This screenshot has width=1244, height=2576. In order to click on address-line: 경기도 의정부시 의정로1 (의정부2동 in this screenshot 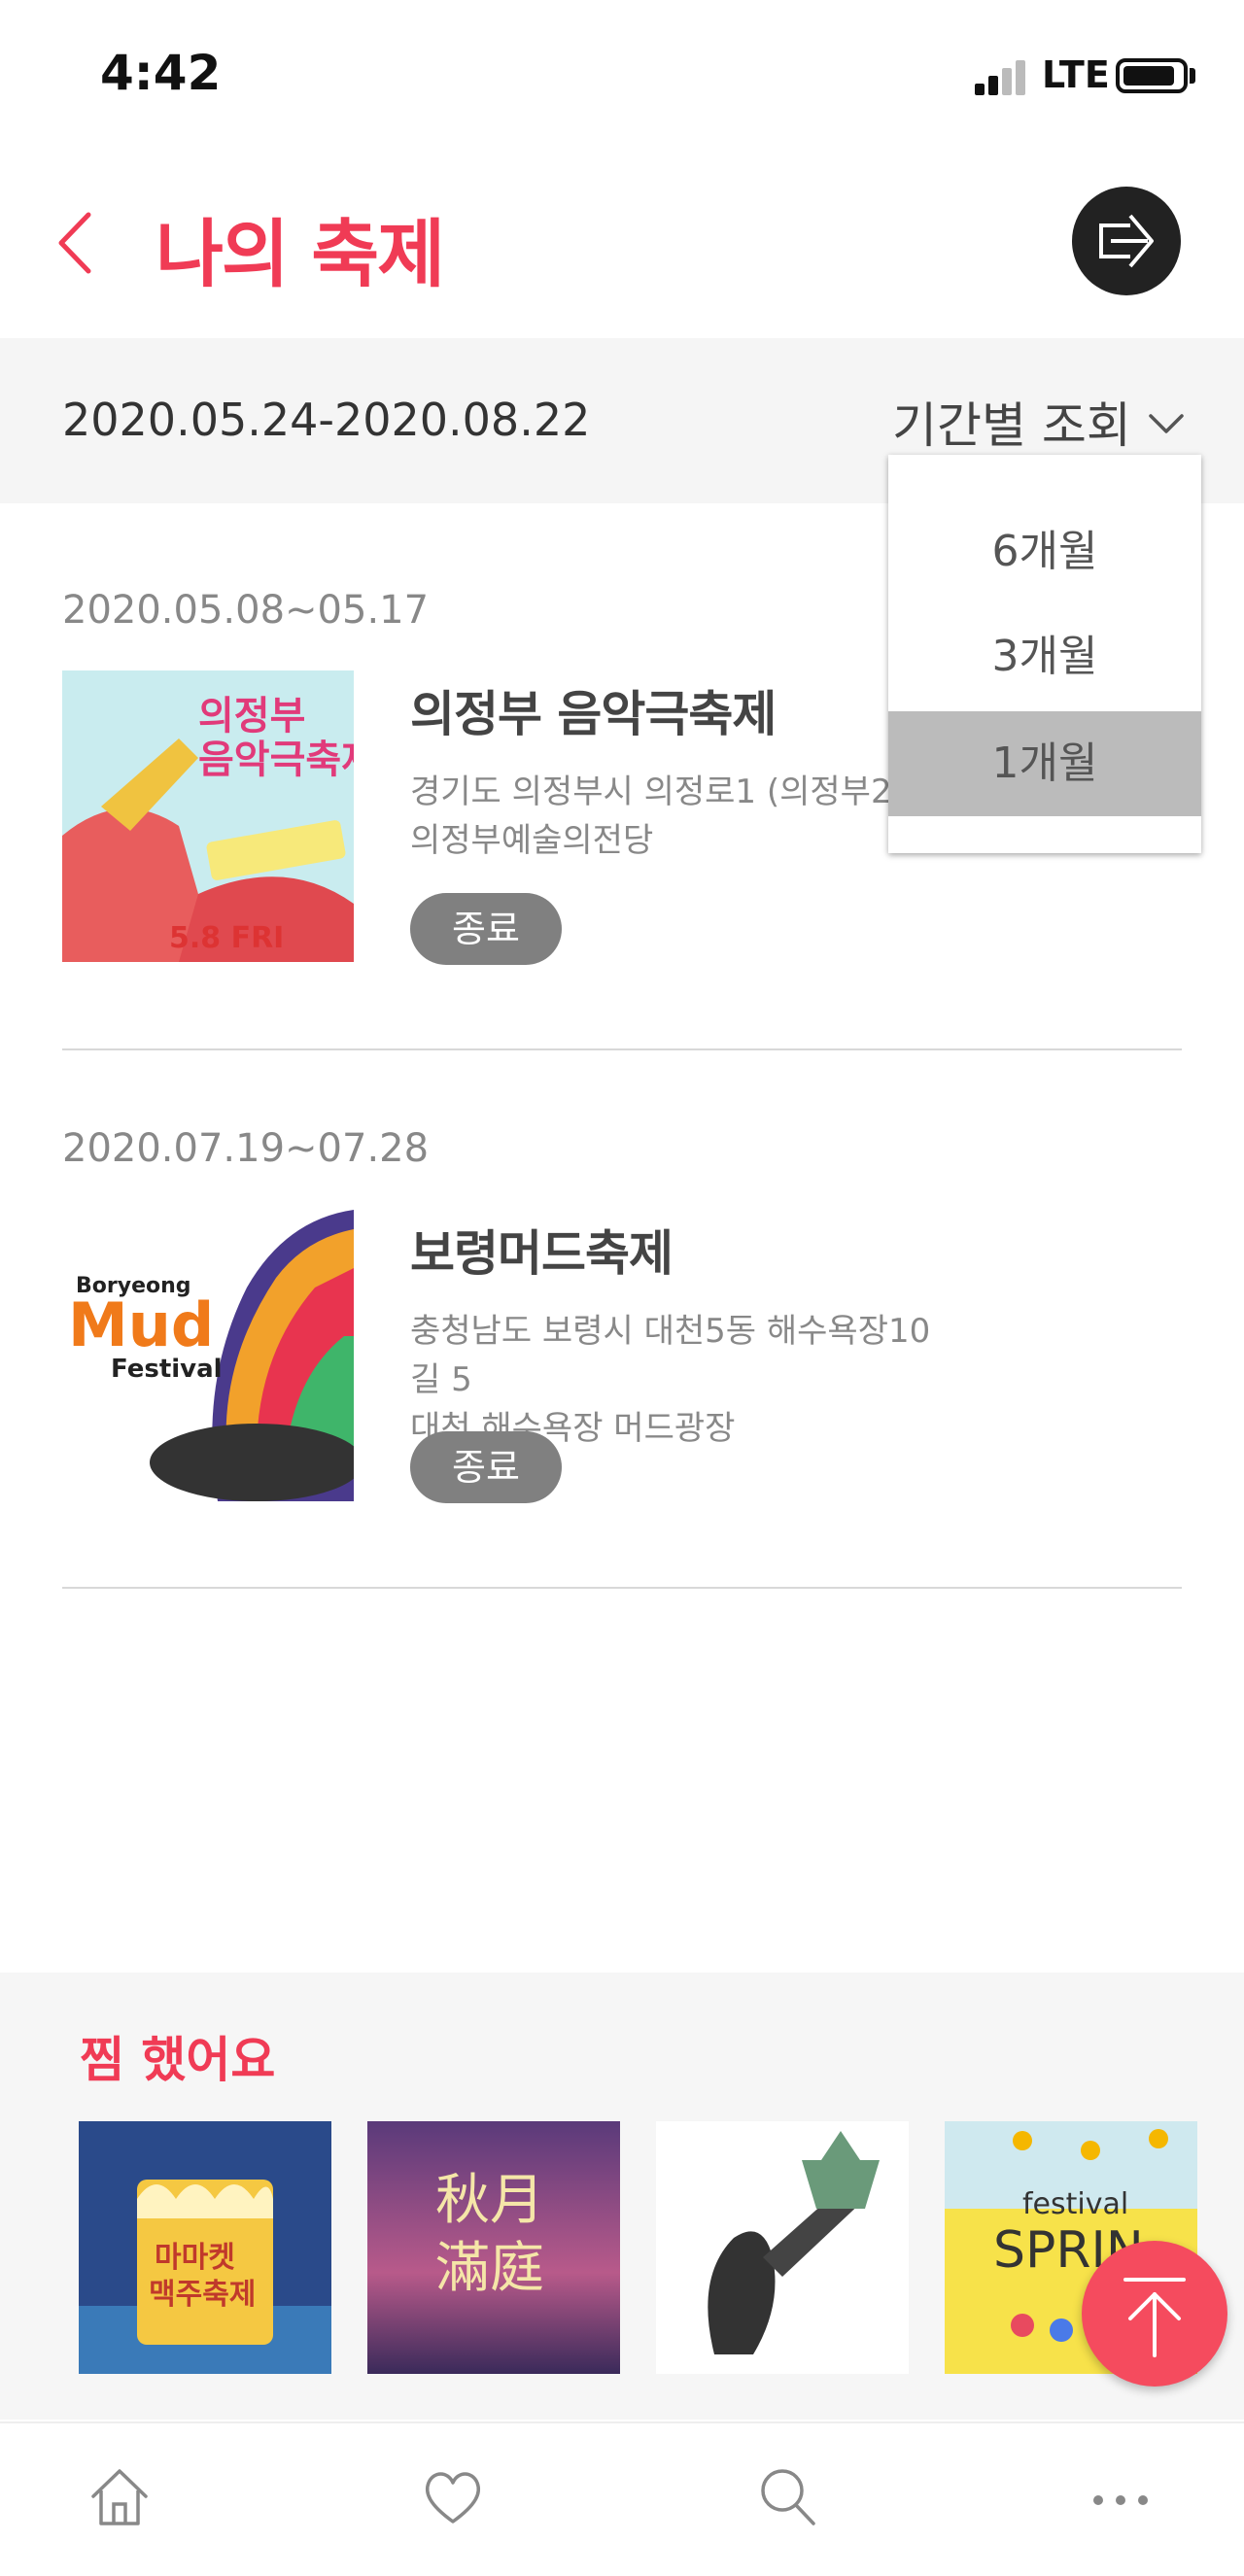, I will do `click(666, 792)`.